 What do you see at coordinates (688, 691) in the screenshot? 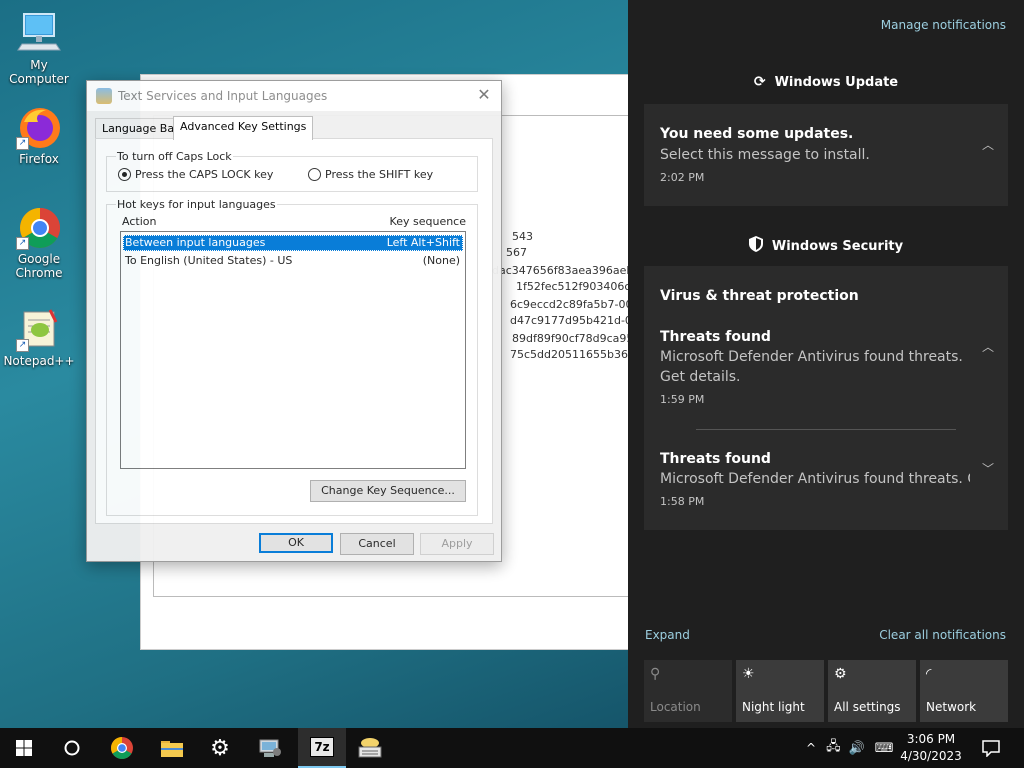
I see `quick-action-location: ⚲ Location` at bounding box center [688, 691].